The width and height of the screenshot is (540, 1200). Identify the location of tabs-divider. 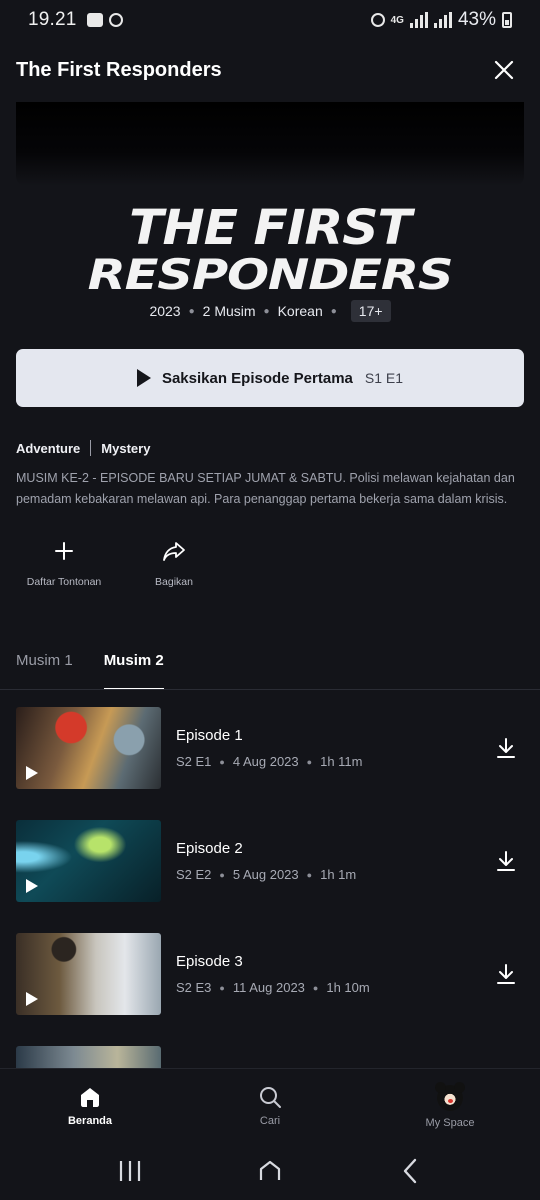
(270, 689).